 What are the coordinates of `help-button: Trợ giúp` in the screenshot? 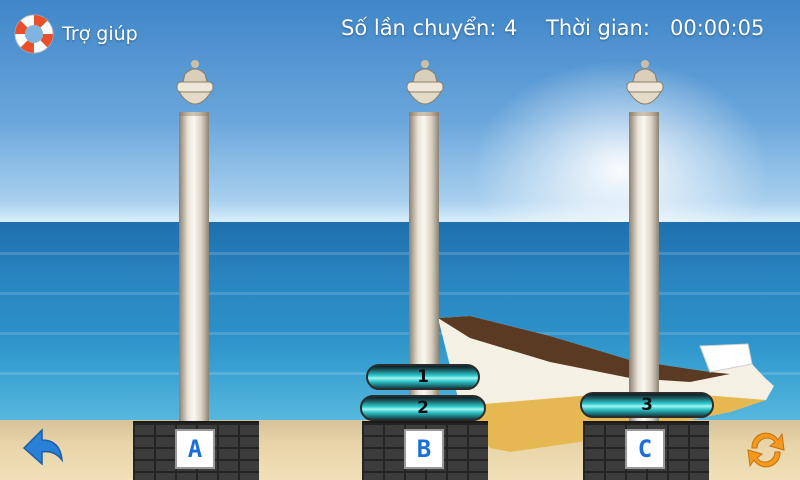 It's located at (75, 34).